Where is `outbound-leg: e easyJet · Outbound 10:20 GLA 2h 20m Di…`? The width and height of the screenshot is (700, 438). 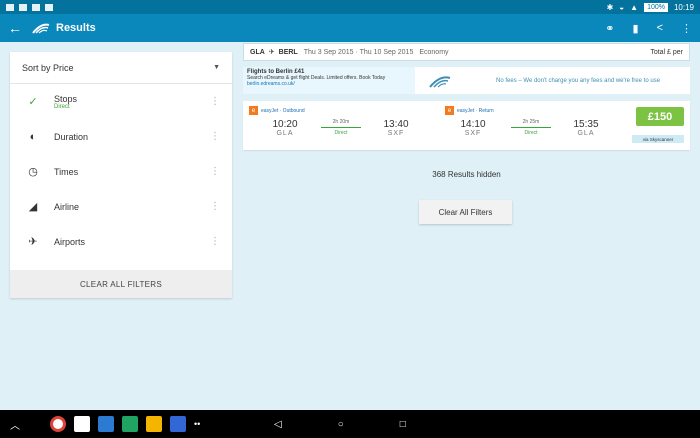 outbound-leg: e easyJet · Outbound 10:20 GLA 2h 20m Di… is located at coordinates (338, 125).